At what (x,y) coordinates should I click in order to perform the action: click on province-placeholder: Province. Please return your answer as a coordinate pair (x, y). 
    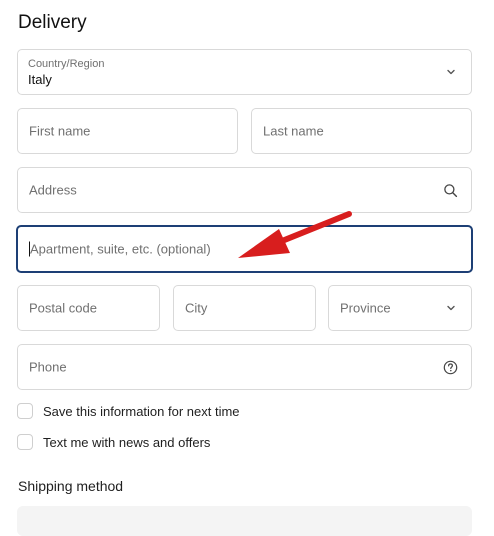
    Looking at the image, I should click on (365, 308).